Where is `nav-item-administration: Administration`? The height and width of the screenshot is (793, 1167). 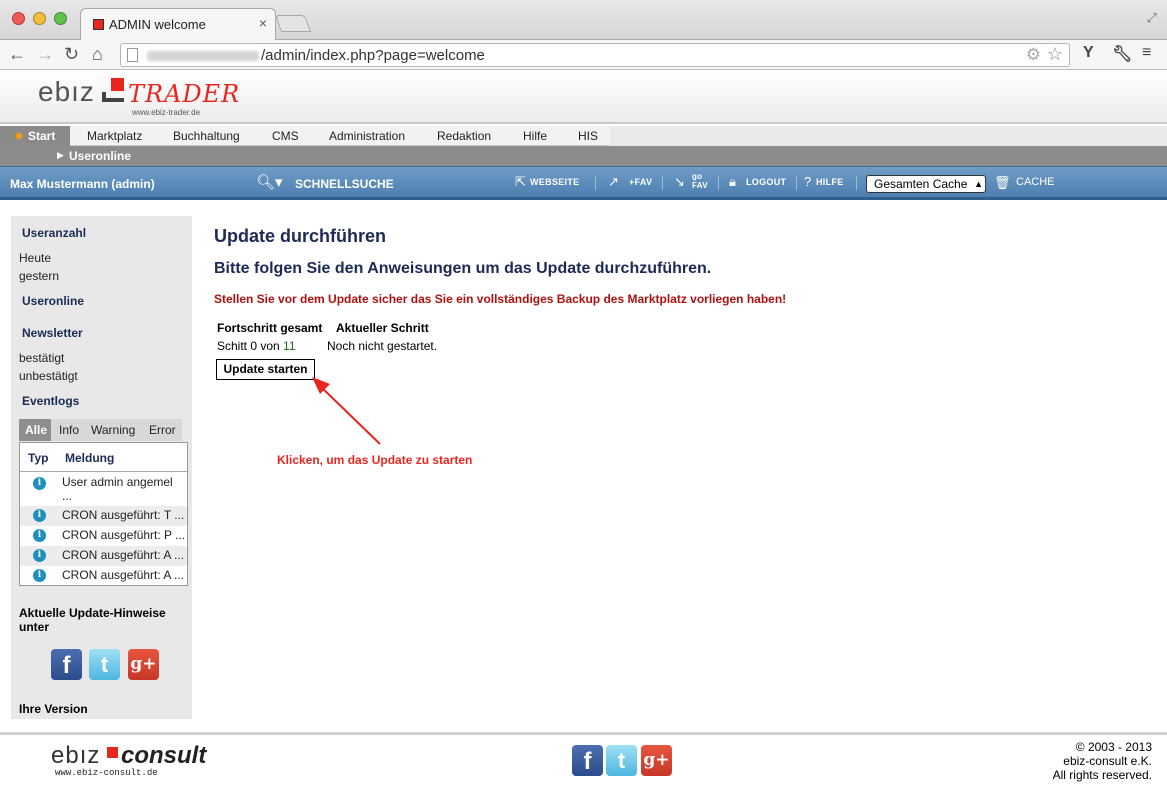
nav-item-administration: Administration is located at coordinates (367, 136).